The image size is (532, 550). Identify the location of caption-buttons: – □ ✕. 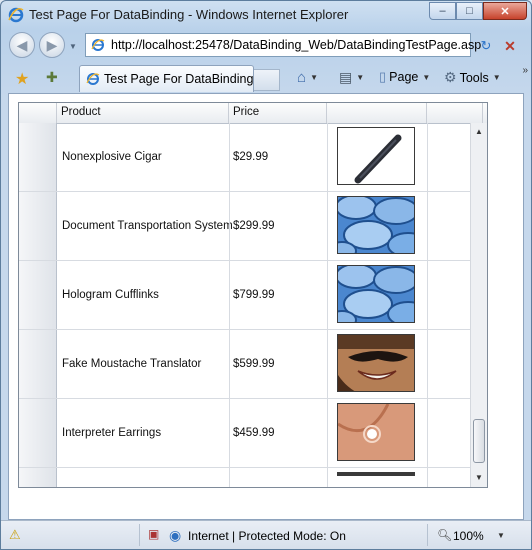
(478, 11).